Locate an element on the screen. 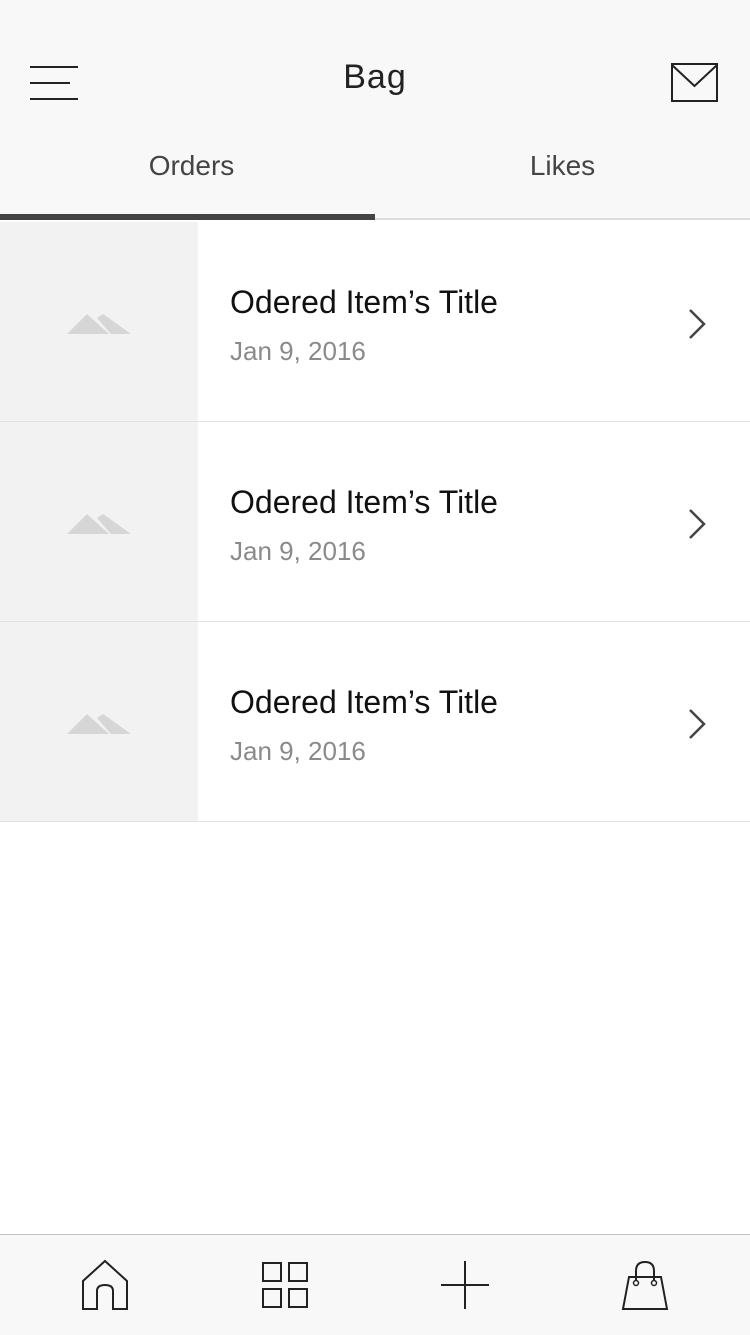 The height and width of the screenshot is (1335, 750). messages-button is located at coordinates (695, 83).